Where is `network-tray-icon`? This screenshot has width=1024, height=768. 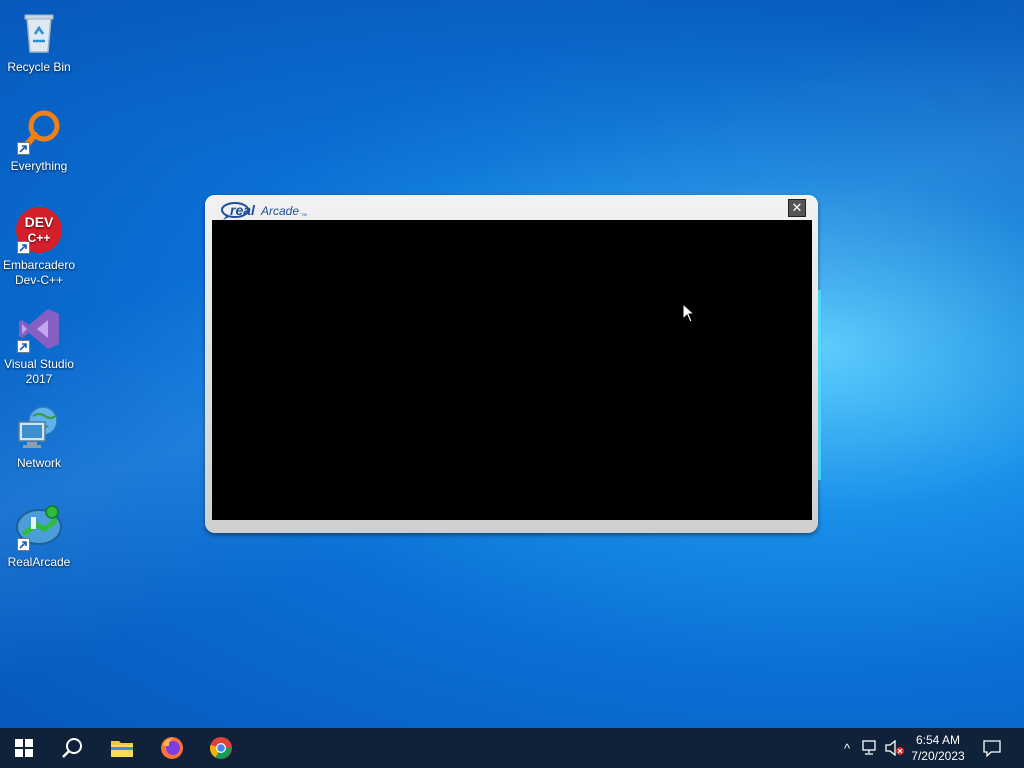
network-tray-icon is located at coordinates (869, 747).